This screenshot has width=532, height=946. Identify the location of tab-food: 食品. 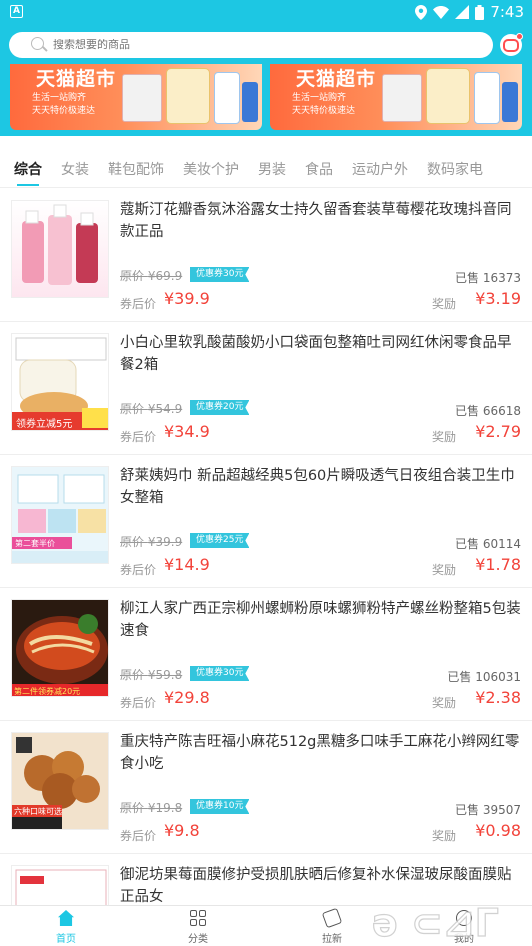
(319, 167).